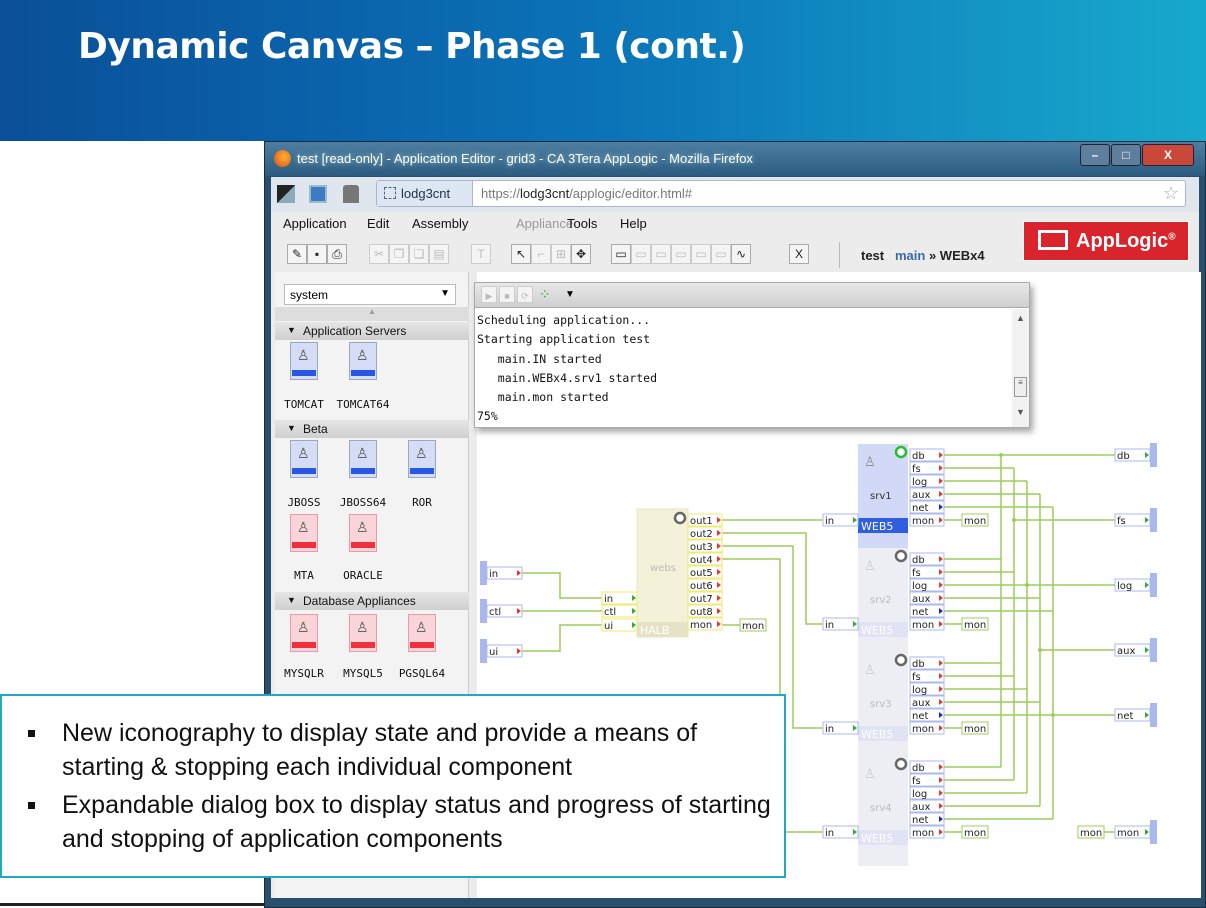  What do you see at coordinates (701, 599) in the screenshot?
I see `port-label: out7` at bounding box center [701, 599].